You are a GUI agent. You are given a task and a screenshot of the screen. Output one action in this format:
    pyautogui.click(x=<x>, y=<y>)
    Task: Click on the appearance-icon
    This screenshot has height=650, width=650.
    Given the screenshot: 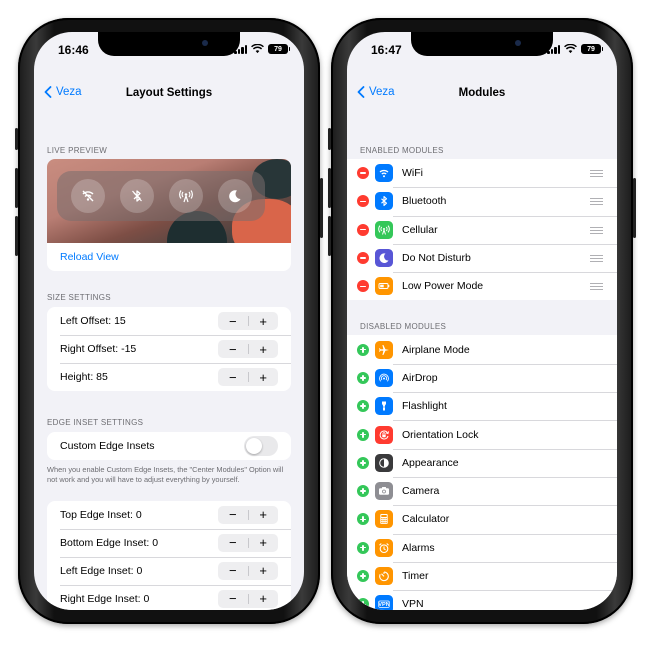 What is the action you would take?
    pyautogui.click(x=384, y=462)
    